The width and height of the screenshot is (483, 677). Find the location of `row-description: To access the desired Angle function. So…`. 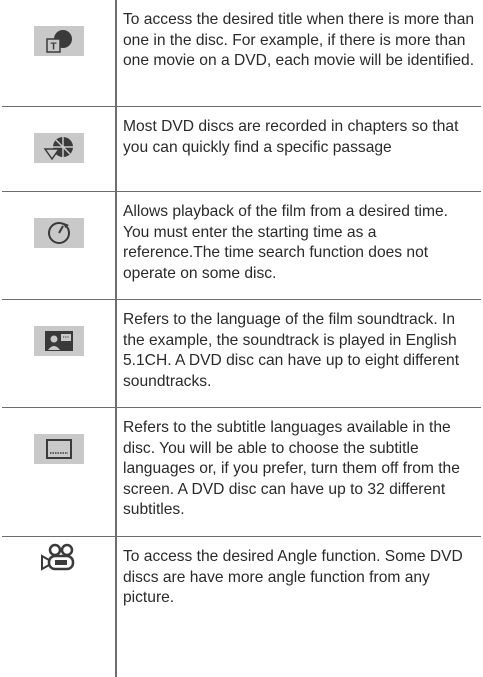

row-description: To access the desired Angle function. So… is located at coordinates (293, 577).